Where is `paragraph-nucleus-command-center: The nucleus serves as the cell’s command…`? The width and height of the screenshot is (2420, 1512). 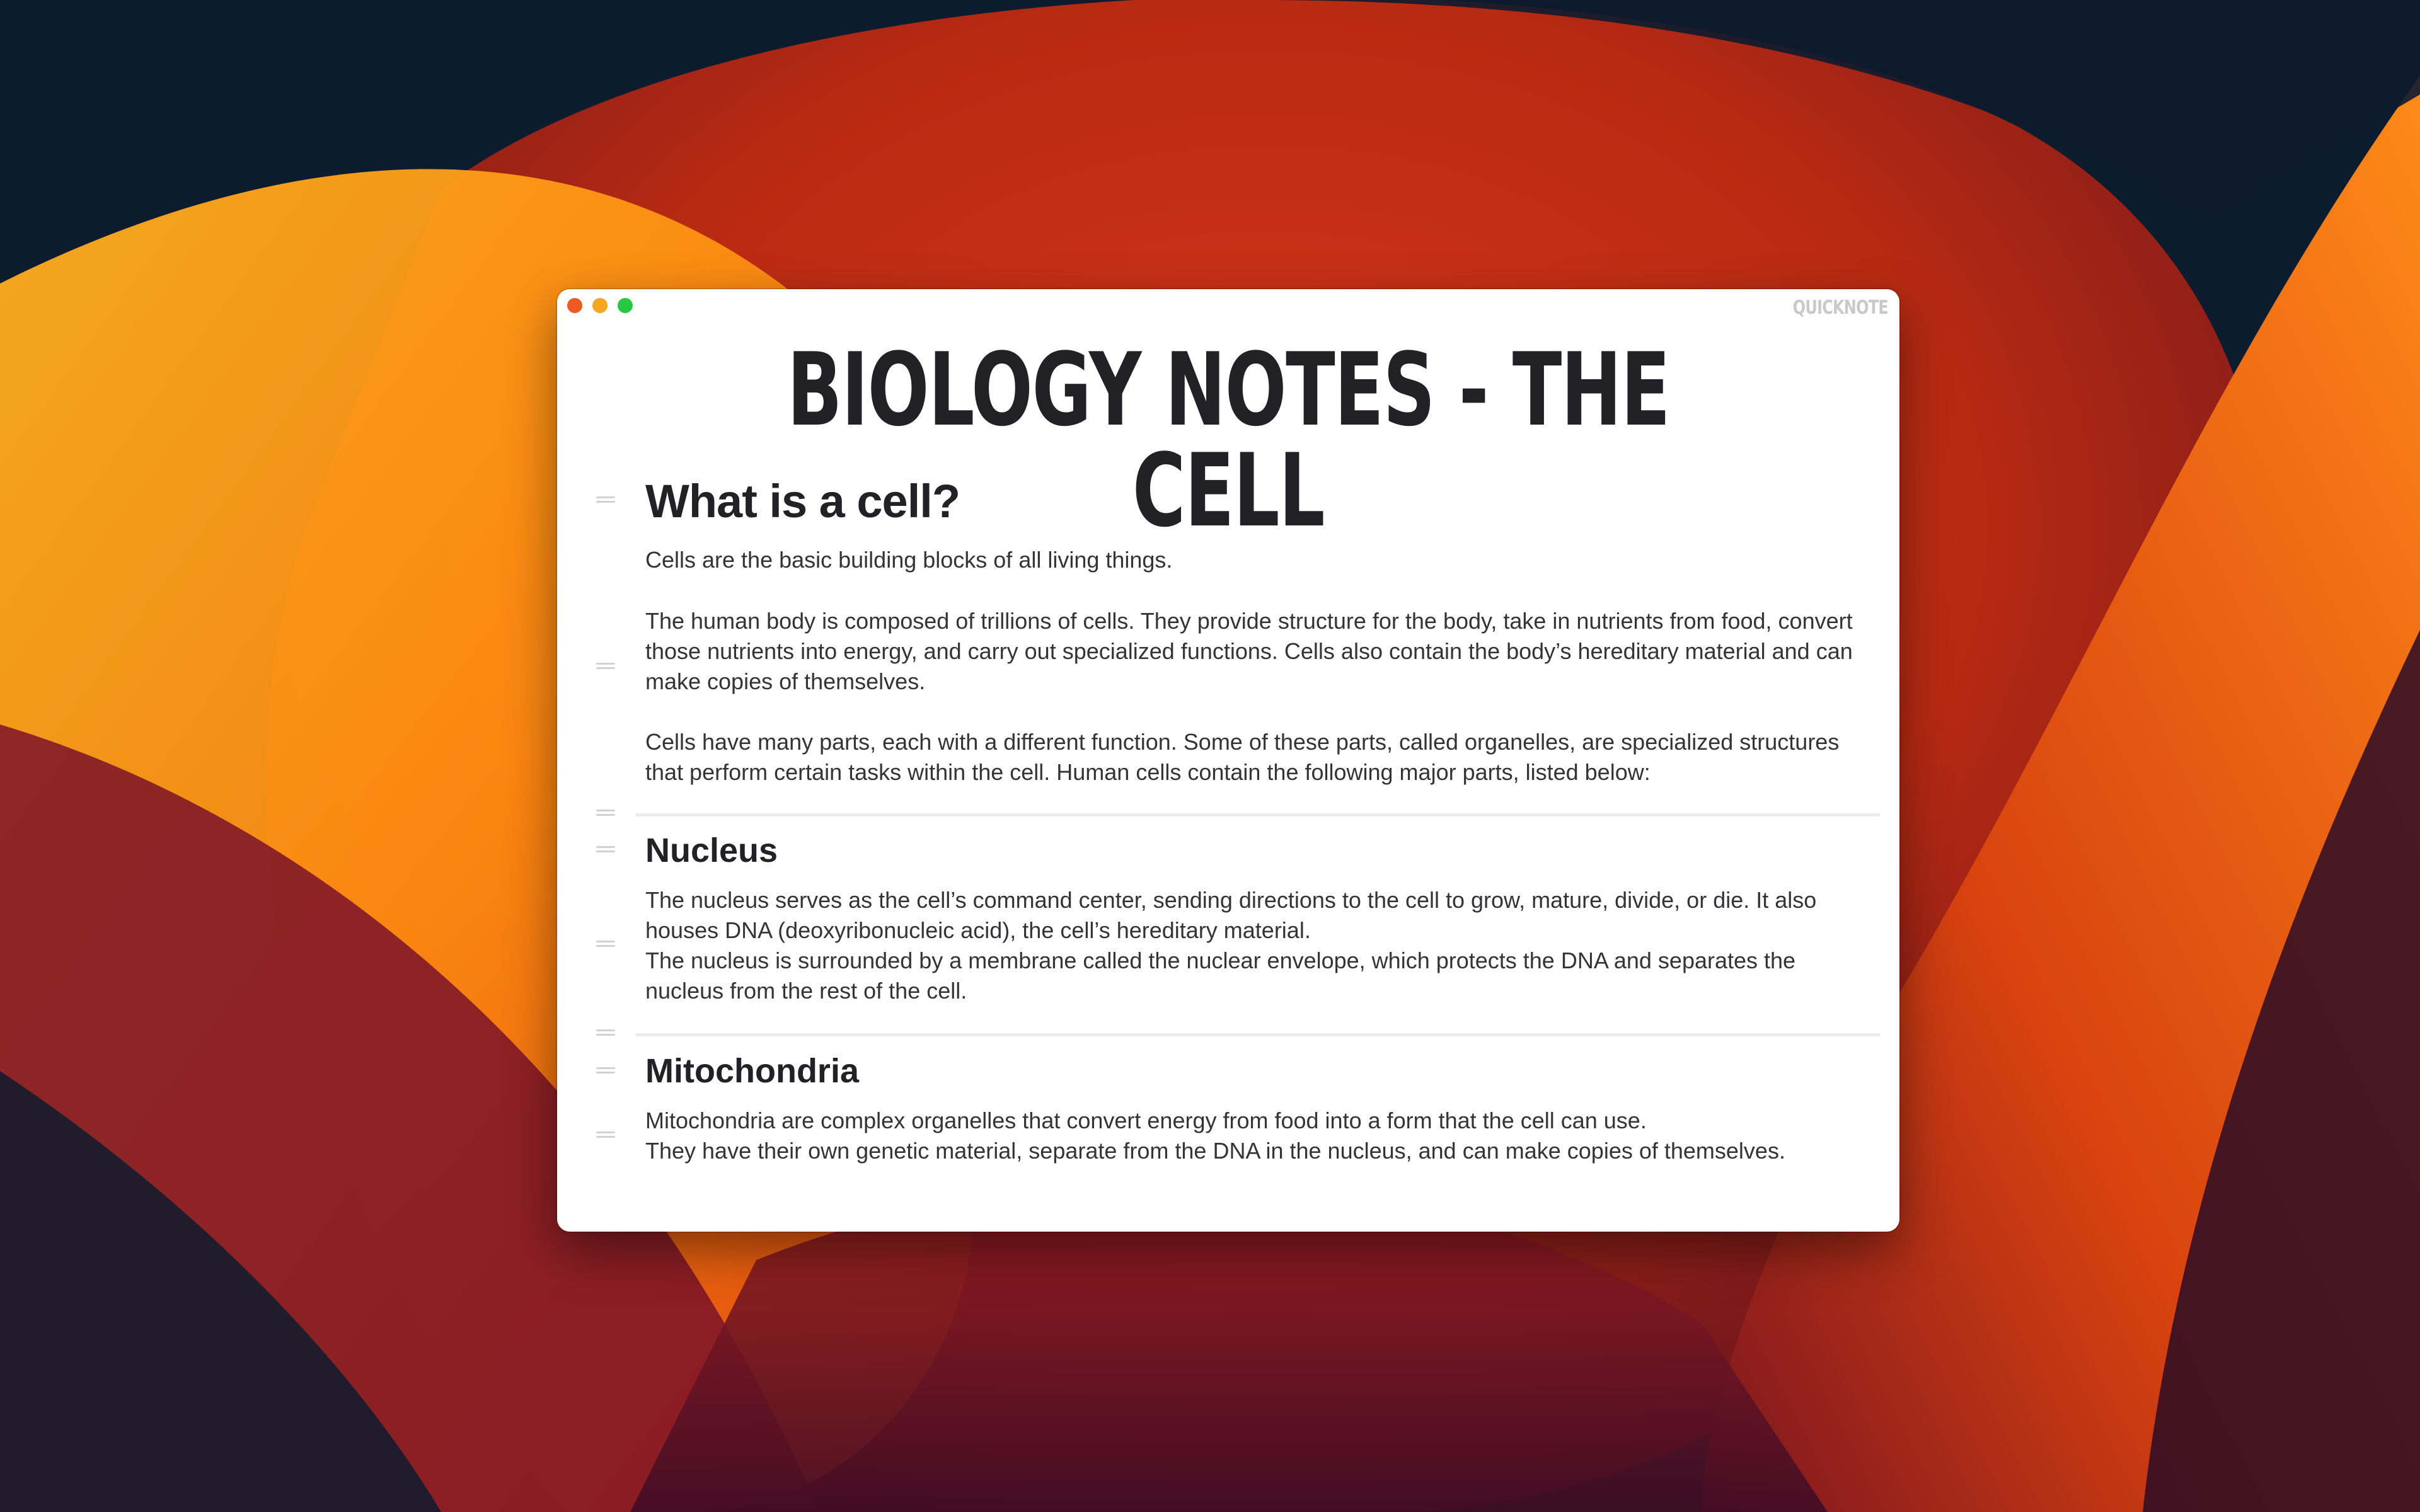
paragraph-nucleus-command-center: The nucleus serves as the cell’s command… is located at coordinates (1250, 915).